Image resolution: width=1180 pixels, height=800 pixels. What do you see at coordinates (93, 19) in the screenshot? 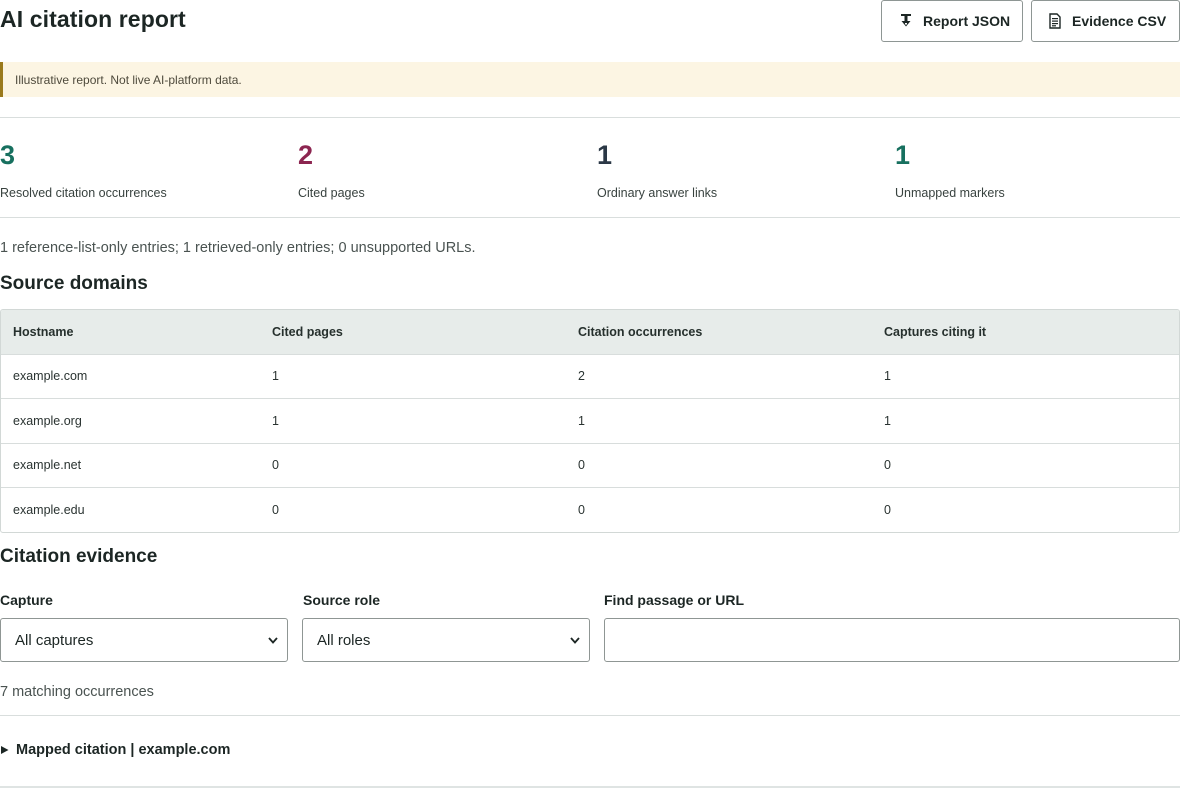
I see `page-title: AI citation report` at bounding box center [93, 19].